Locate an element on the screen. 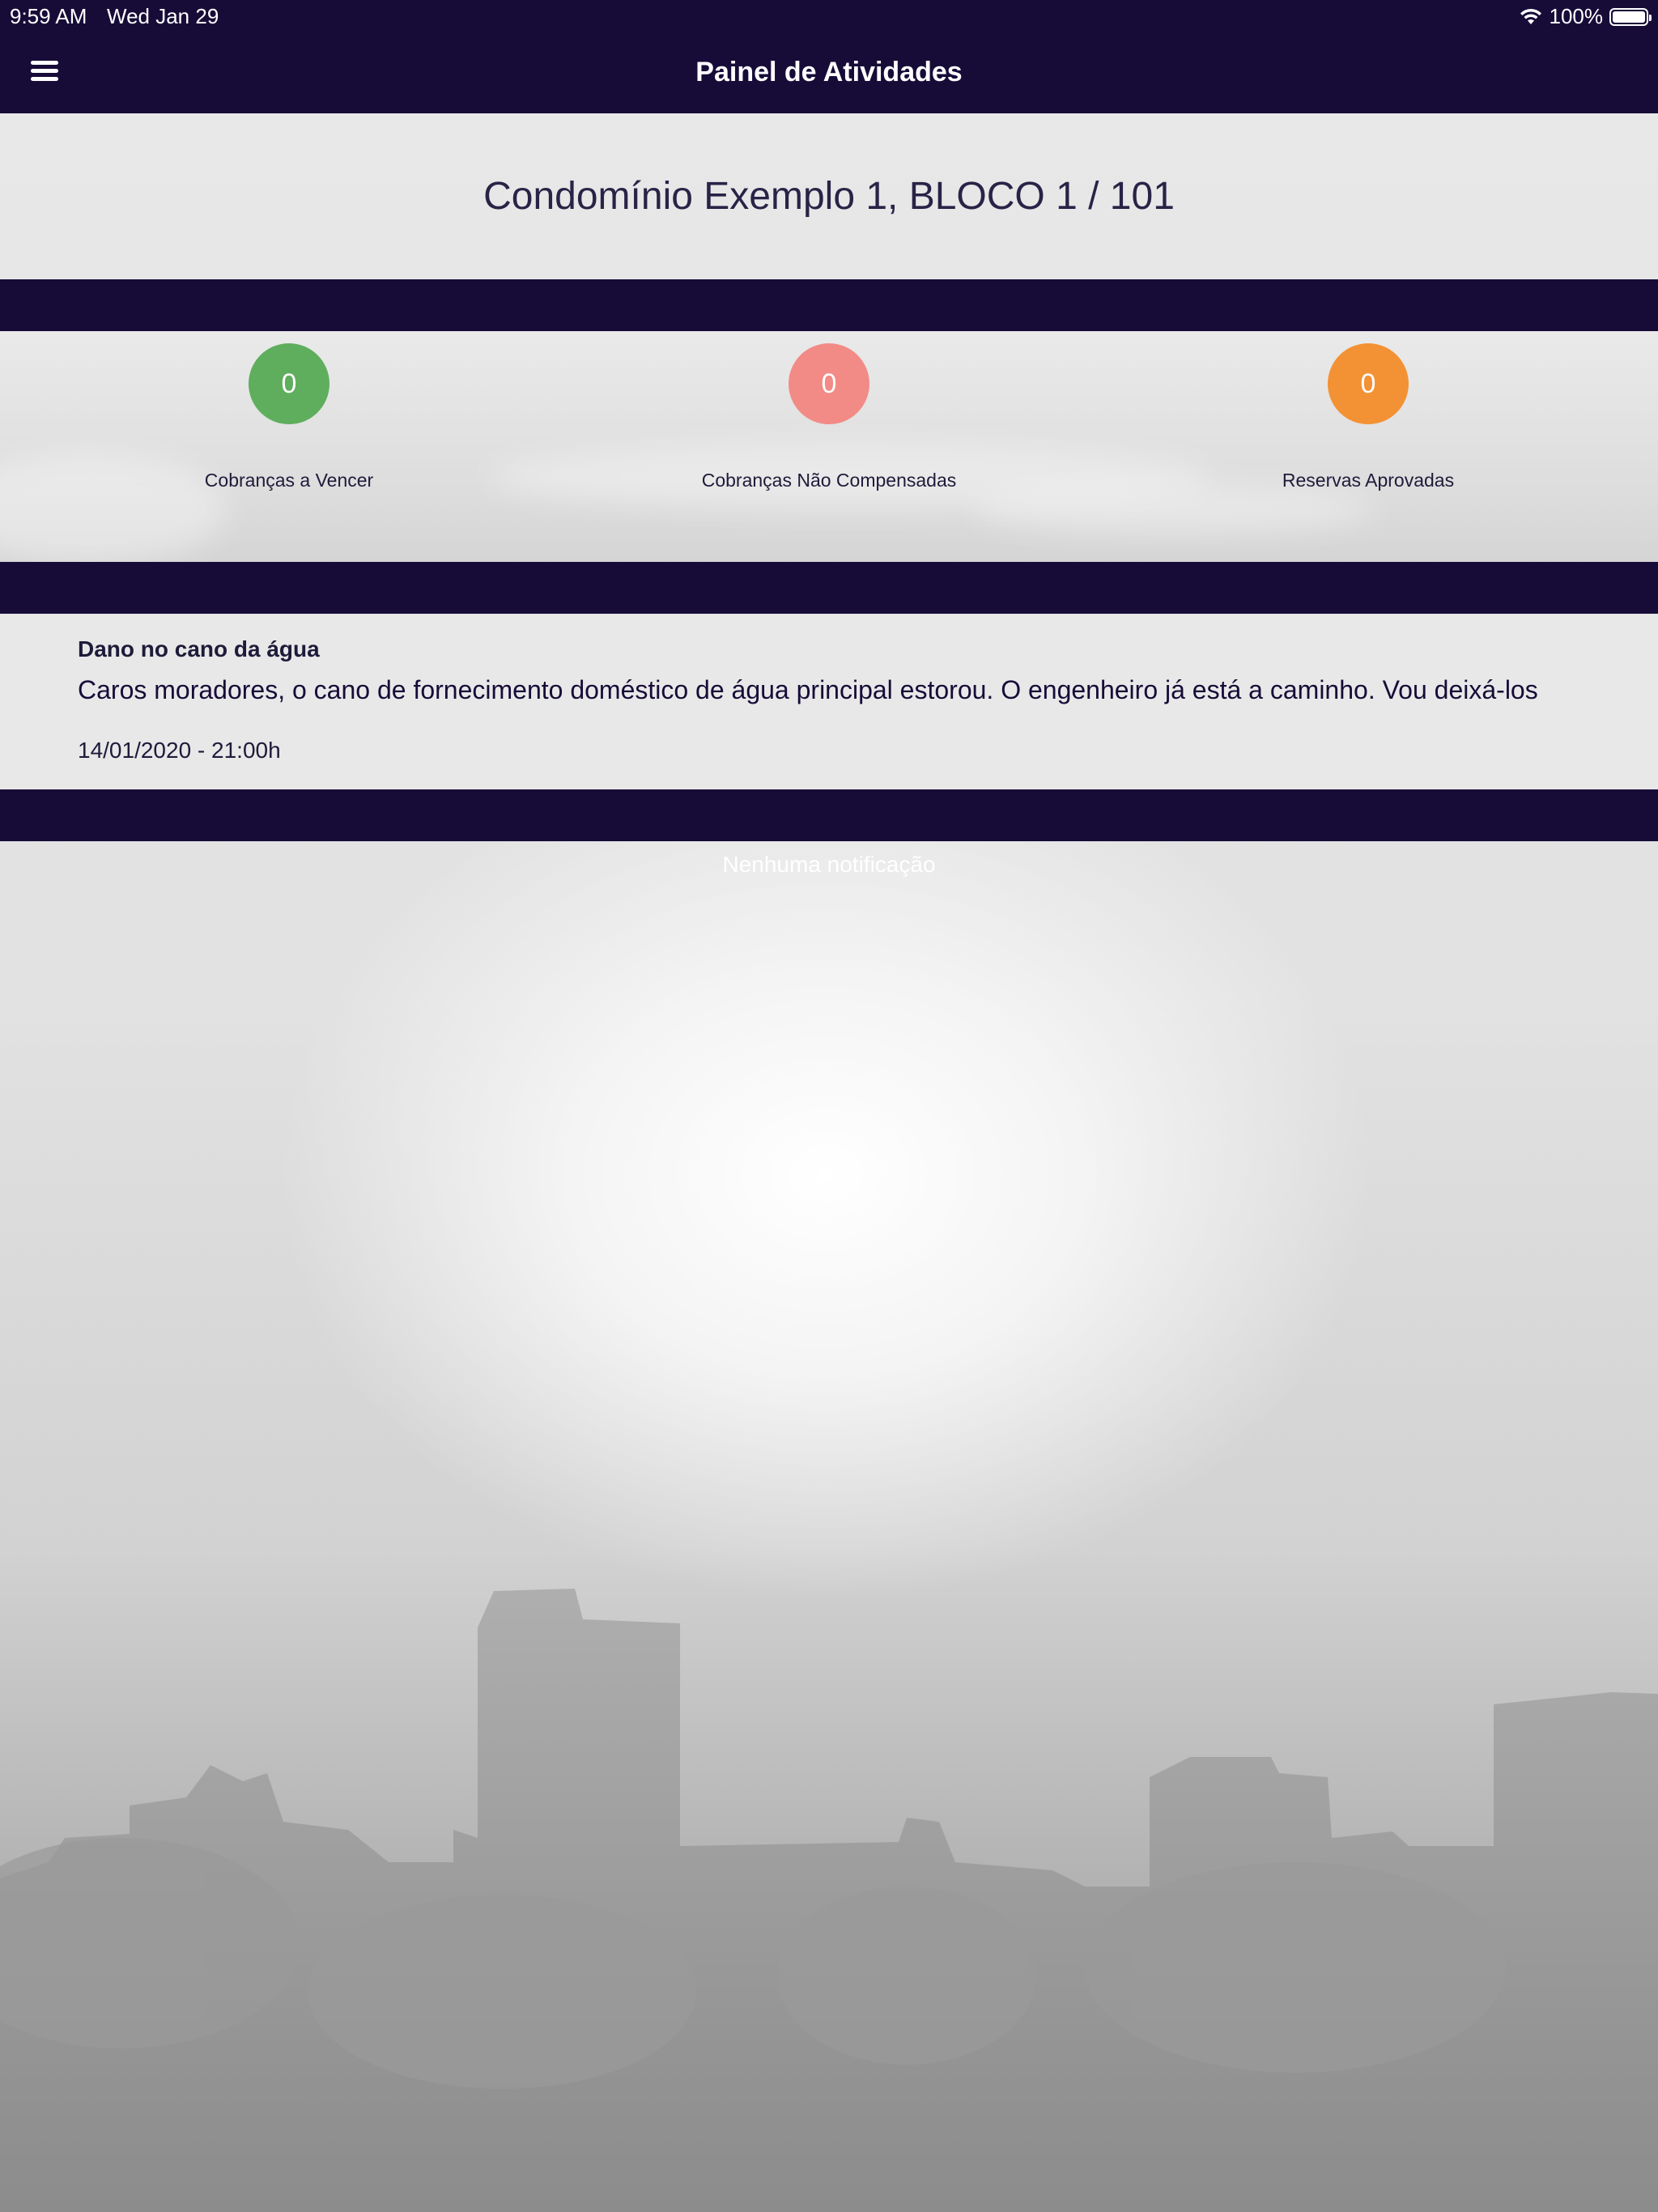 The width and height of the screenshot is (1658, 2212). battery-percent: 100% is located at coordinates (1576, 16).